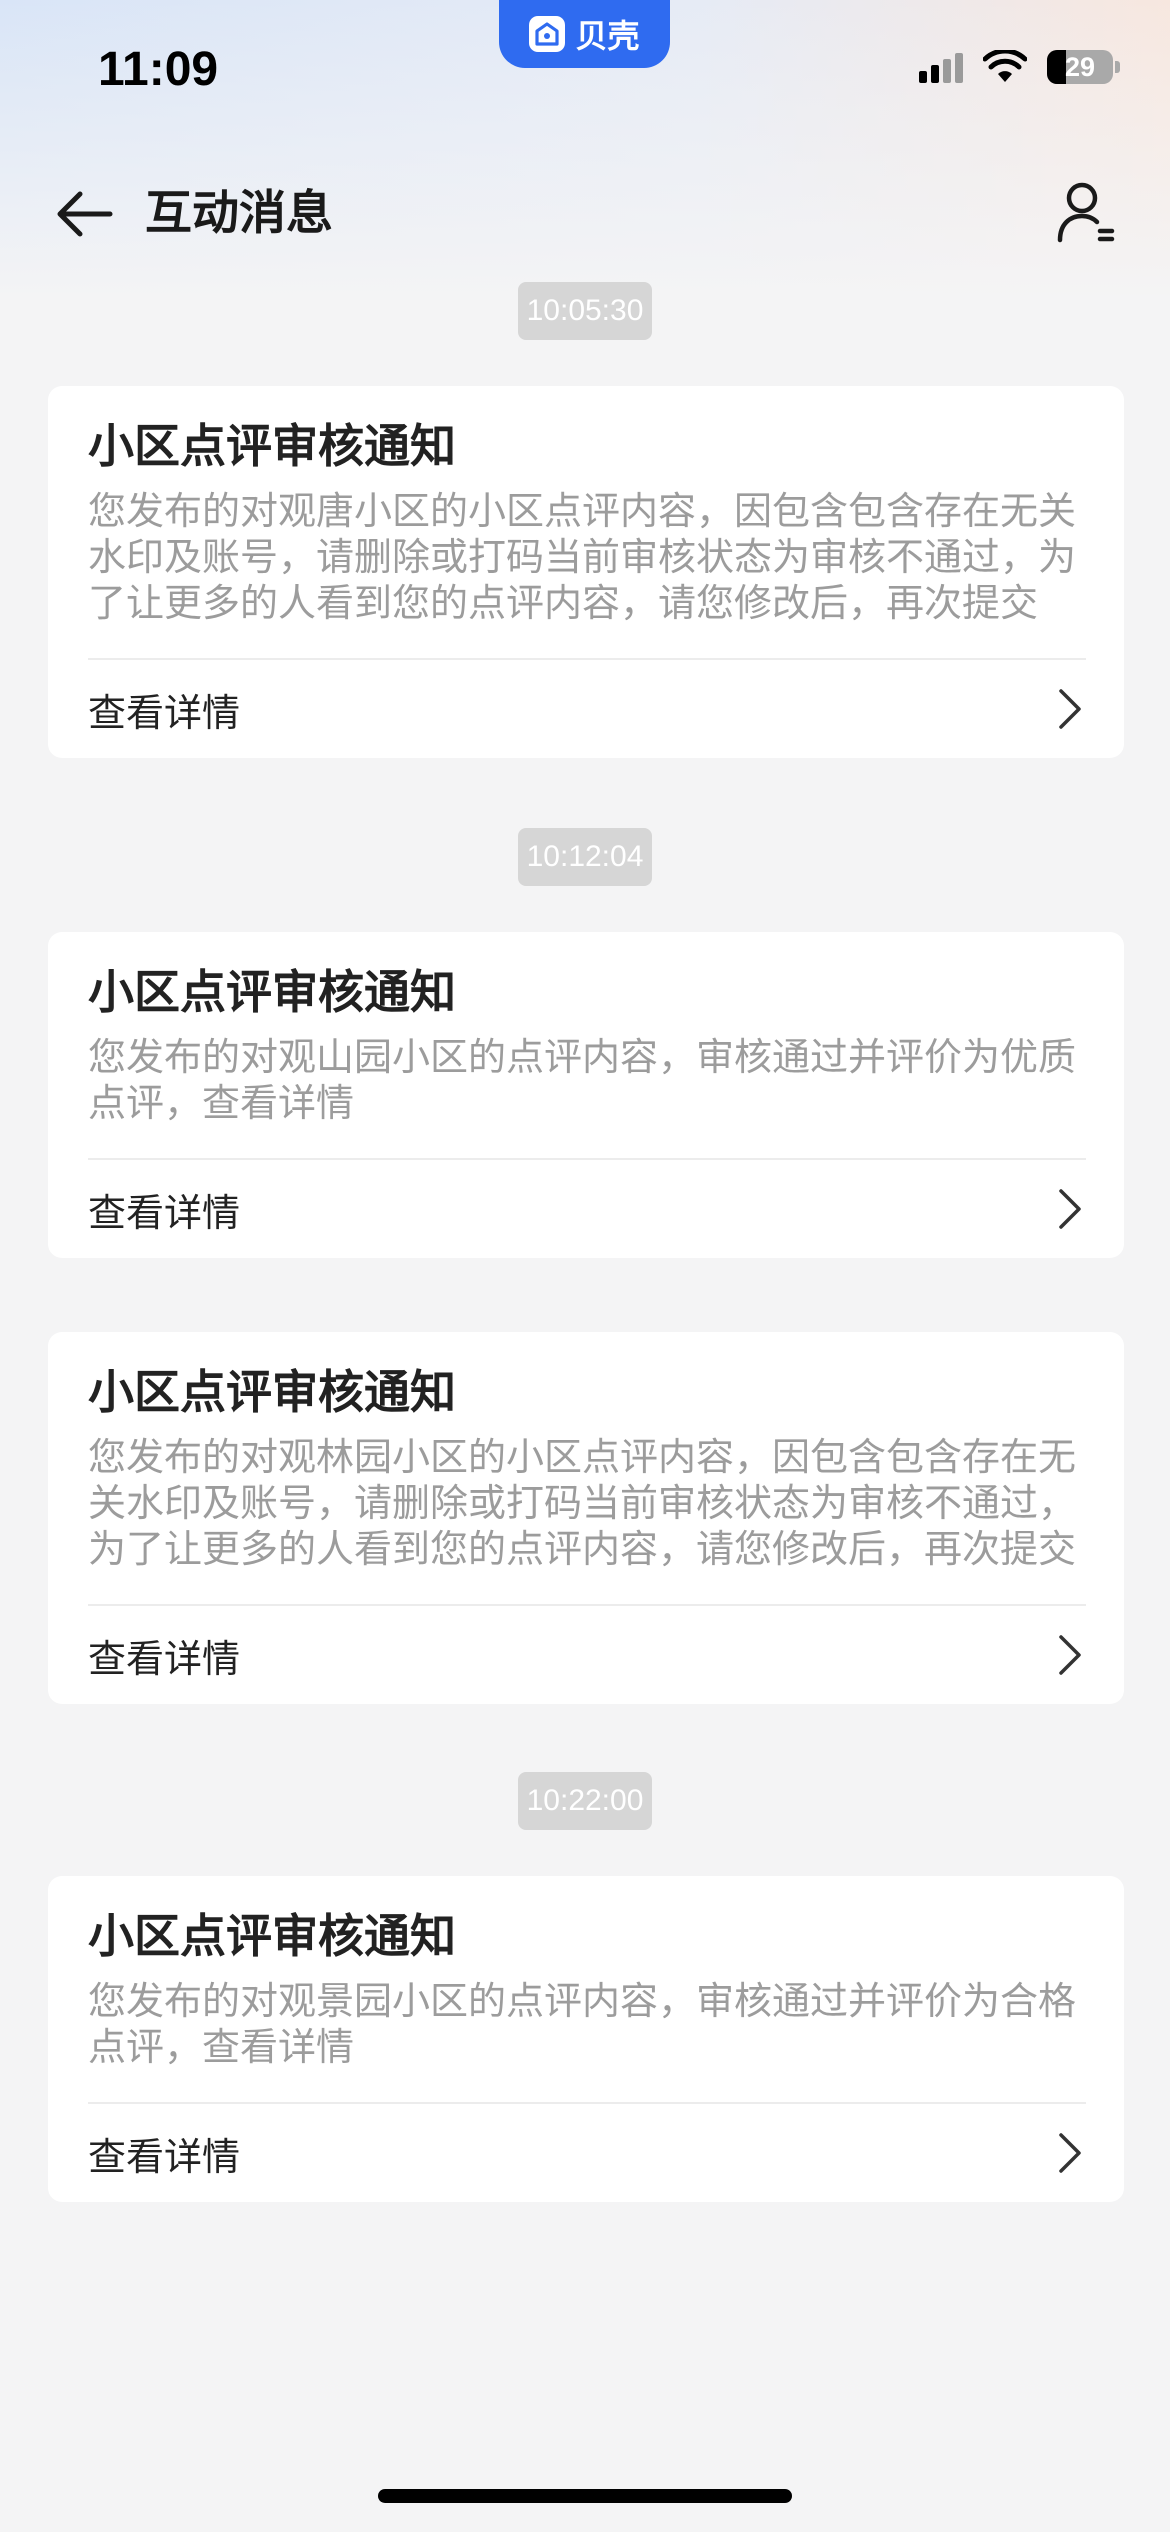 Image resolution: width=1170 pixels, height=2532 pixels. Describe the element at coordinates (585, 2496) in the screenshot. I see `home-indicator` at that location.